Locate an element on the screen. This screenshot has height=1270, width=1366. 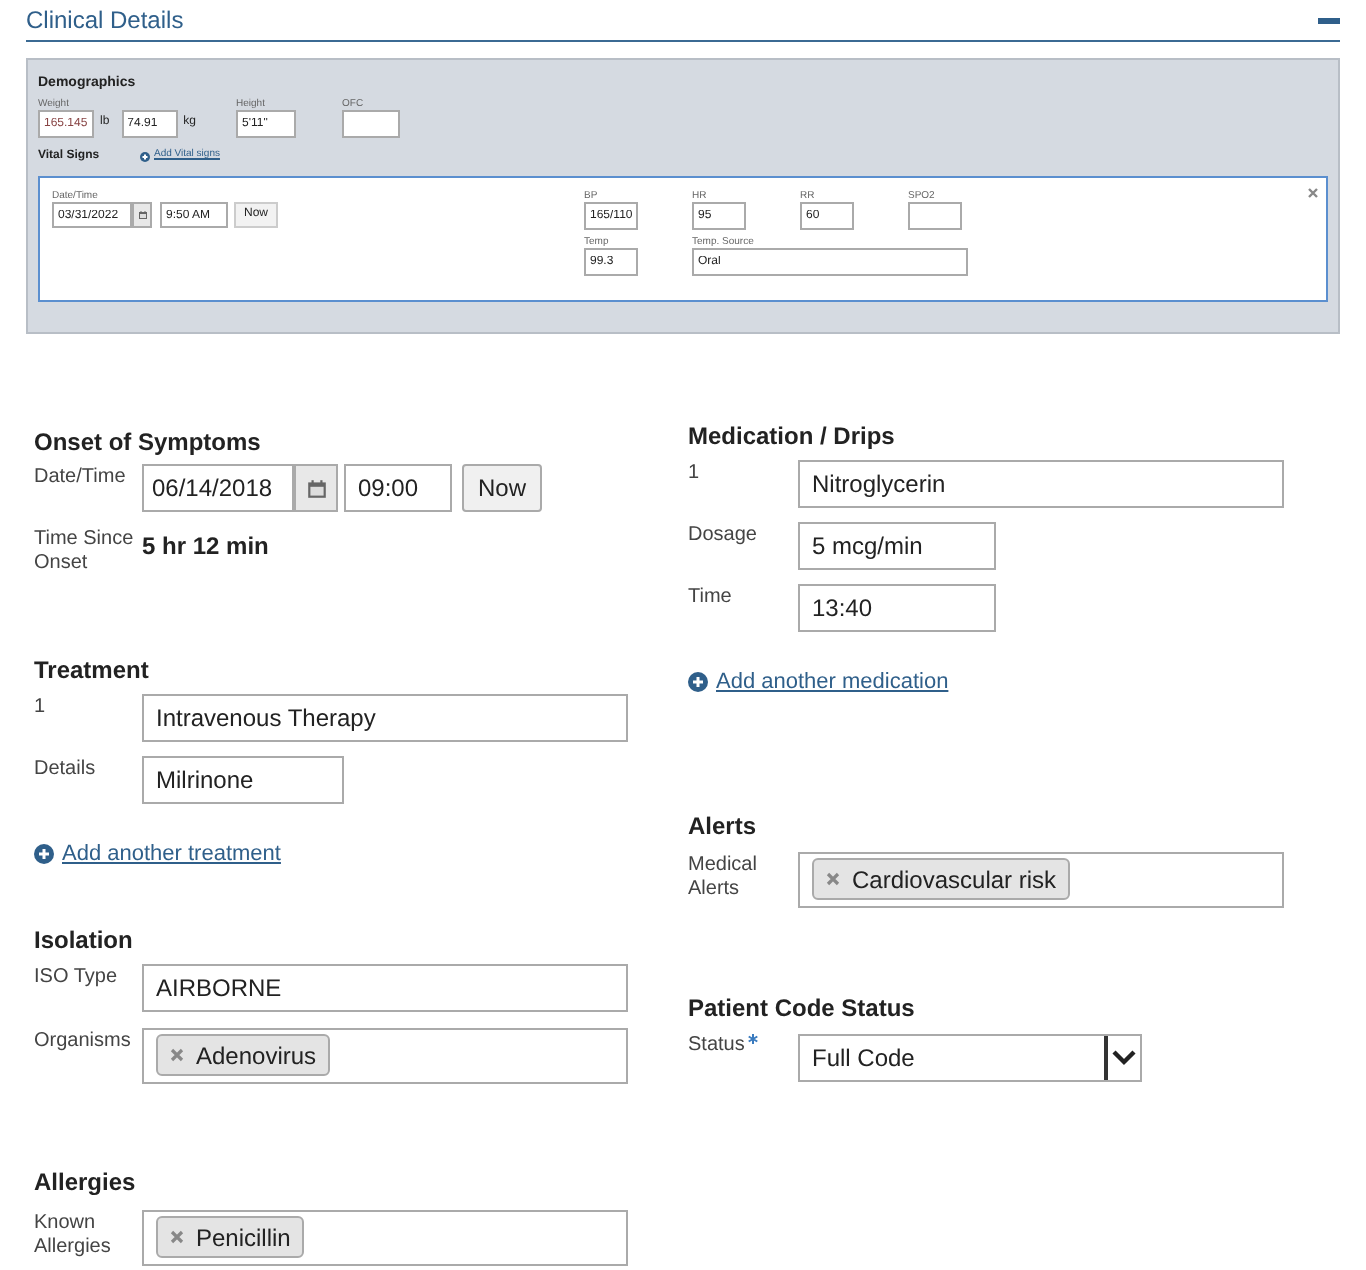
input-field: Intravenous Therapy is located at coordinates (385, 718).